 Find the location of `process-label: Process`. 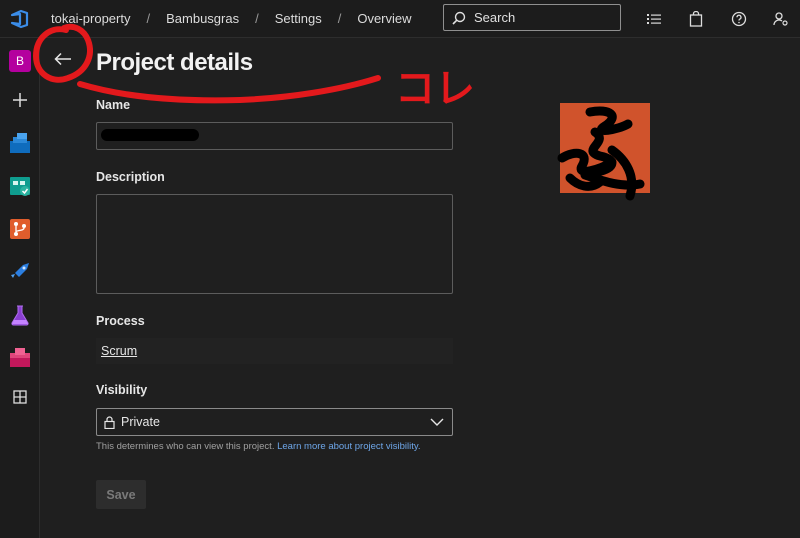

process-label: Process is located at coordinates (120, 321).